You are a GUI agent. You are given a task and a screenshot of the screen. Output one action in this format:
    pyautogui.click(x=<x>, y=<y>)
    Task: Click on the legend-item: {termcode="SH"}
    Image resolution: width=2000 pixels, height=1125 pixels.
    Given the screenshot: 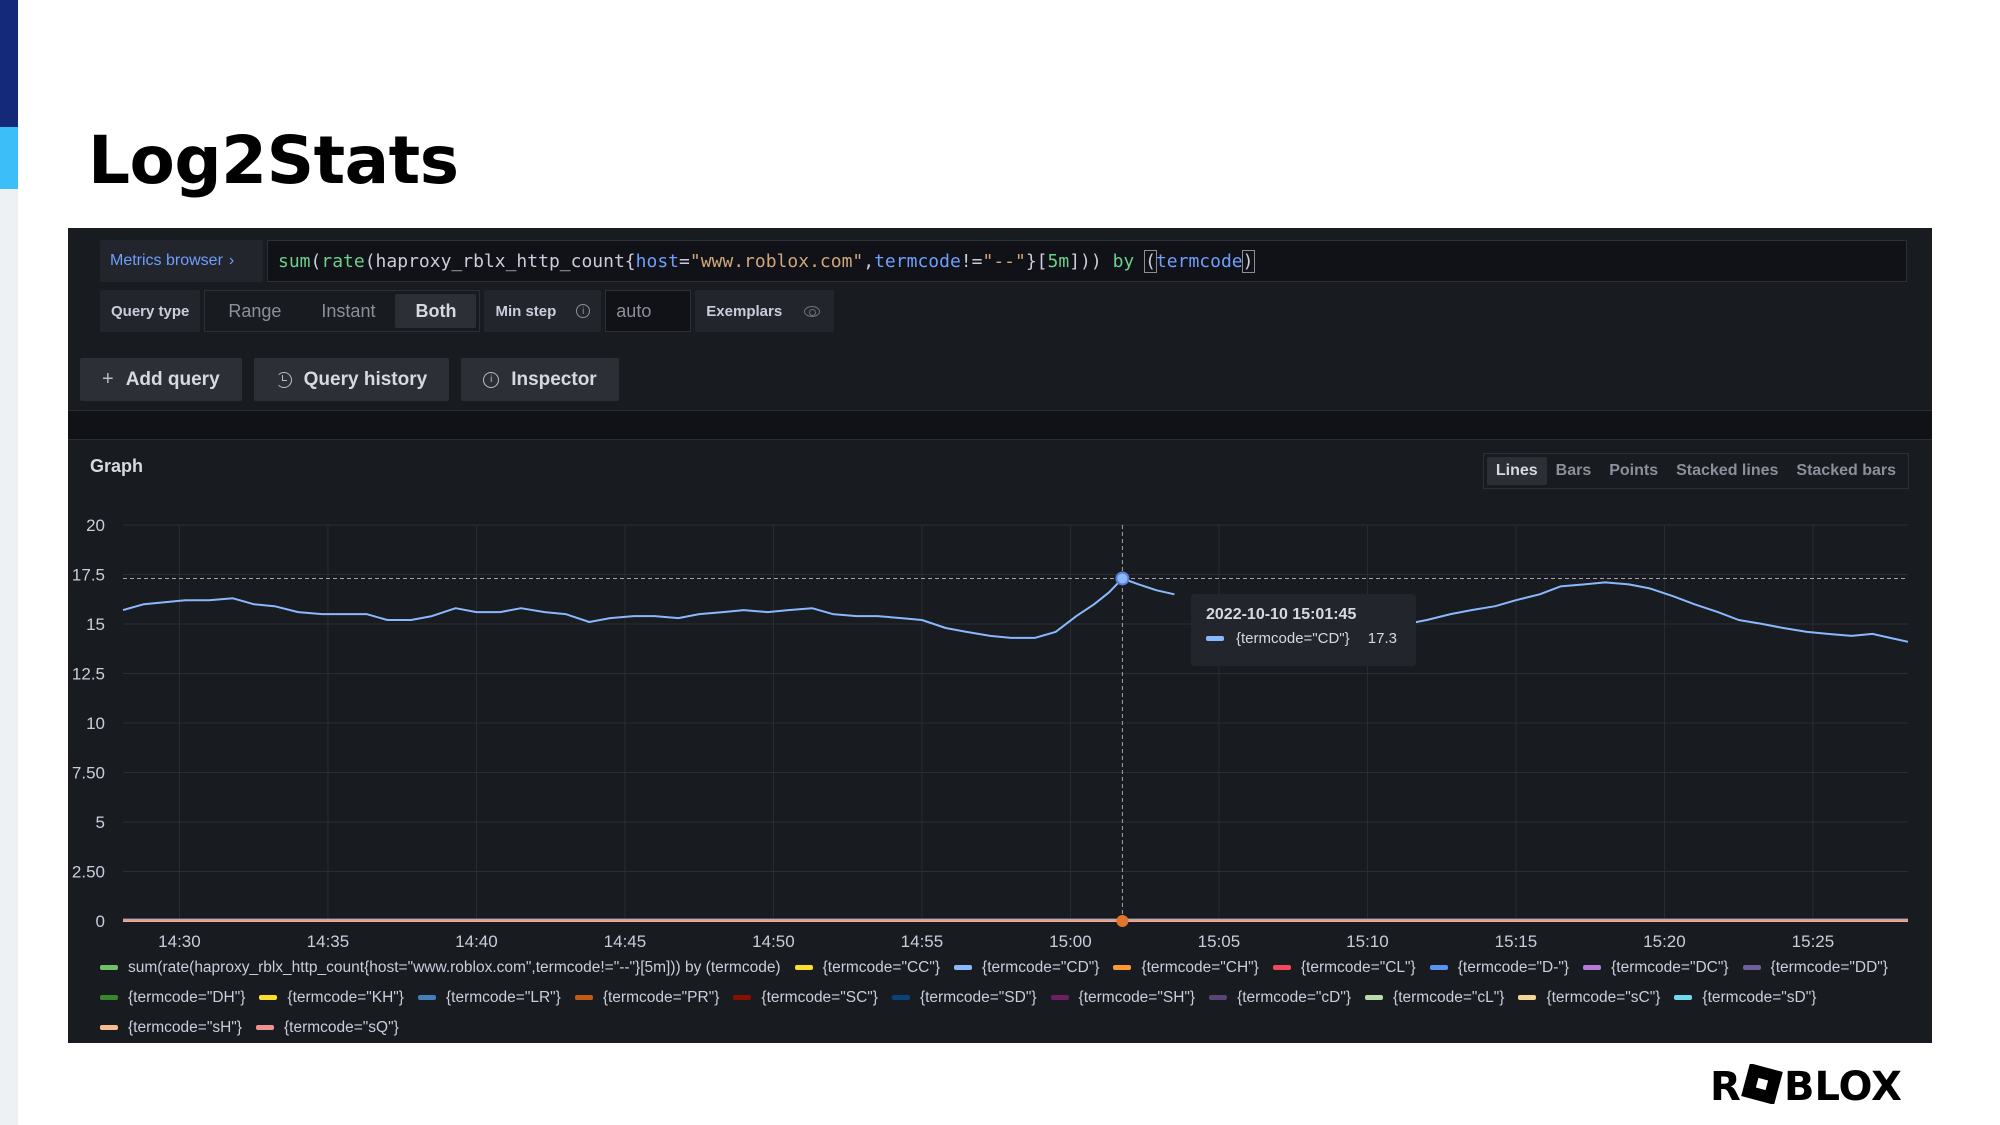 What is the action you would take?
    pyautogui.click(x=1123, y=997)
    